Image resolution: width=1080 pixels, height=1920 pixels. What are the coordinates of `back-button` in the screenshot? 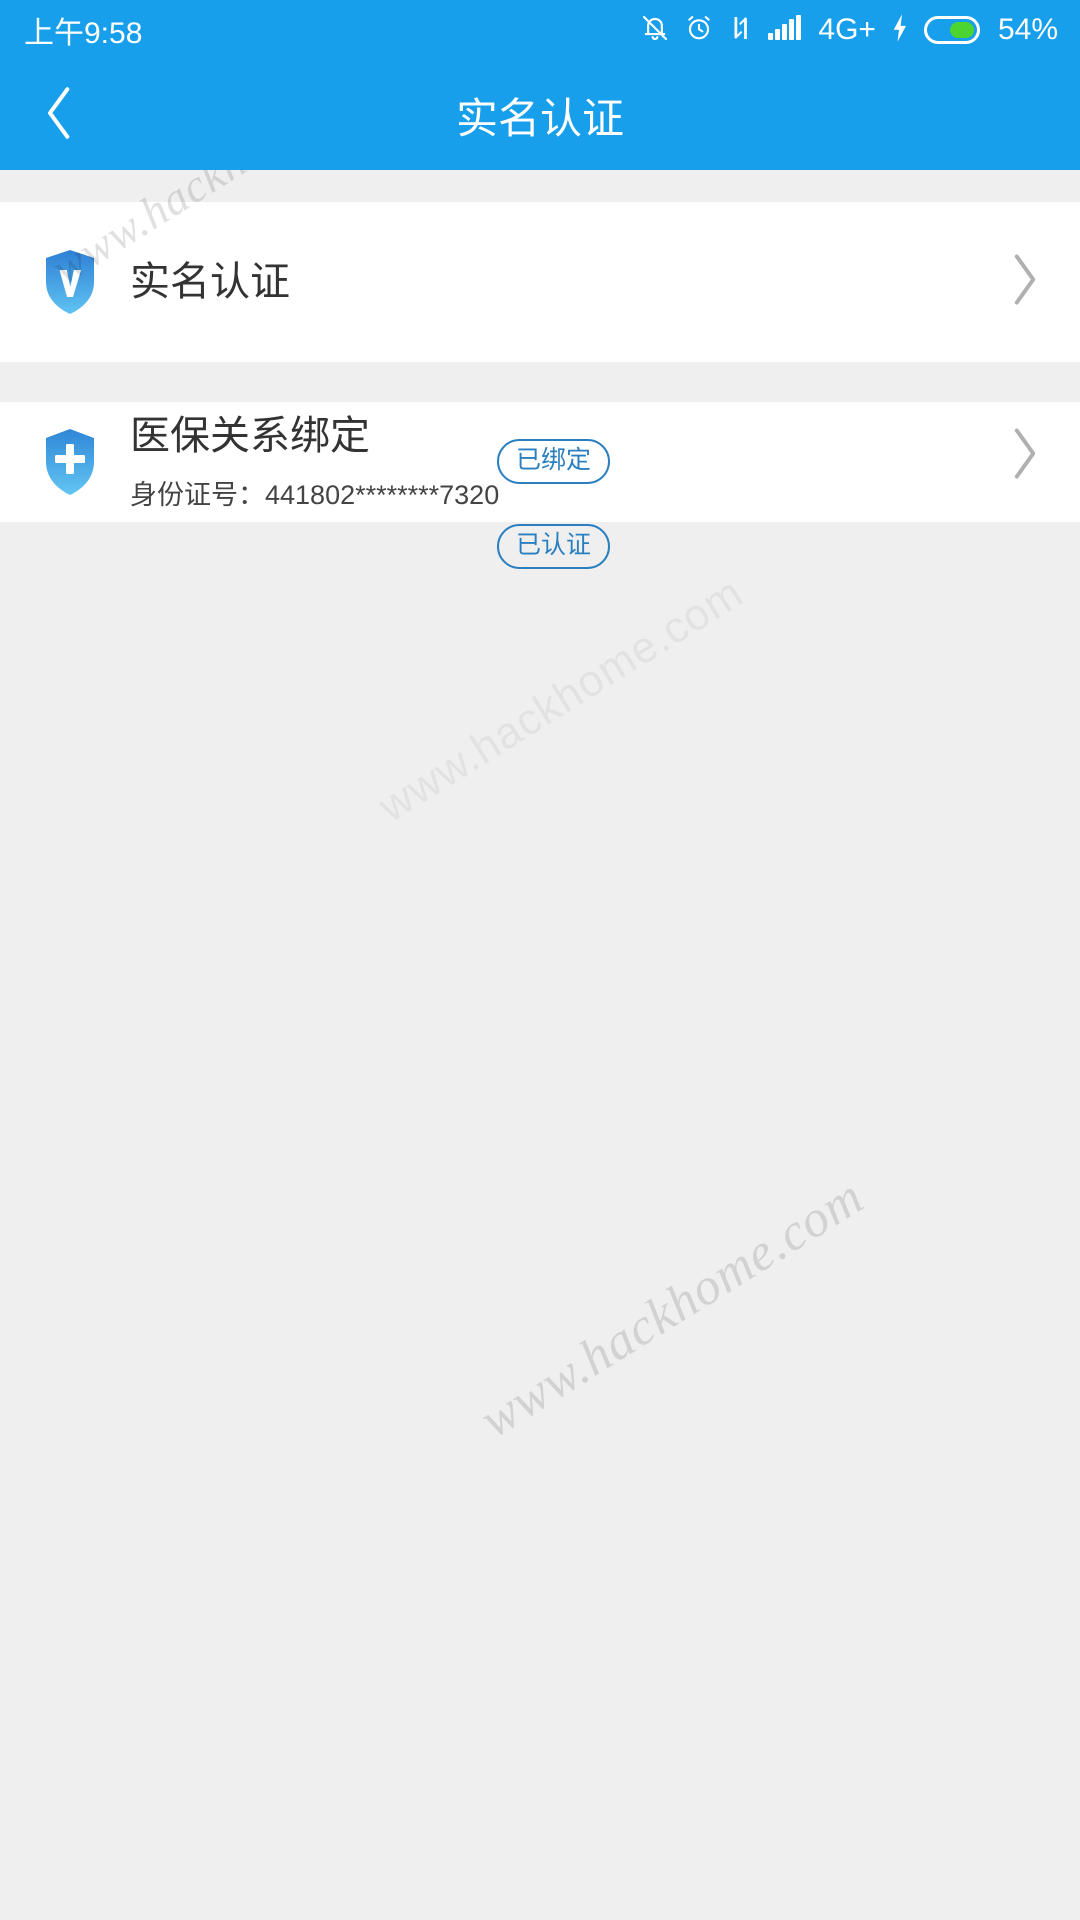 It's located at (60, 115).